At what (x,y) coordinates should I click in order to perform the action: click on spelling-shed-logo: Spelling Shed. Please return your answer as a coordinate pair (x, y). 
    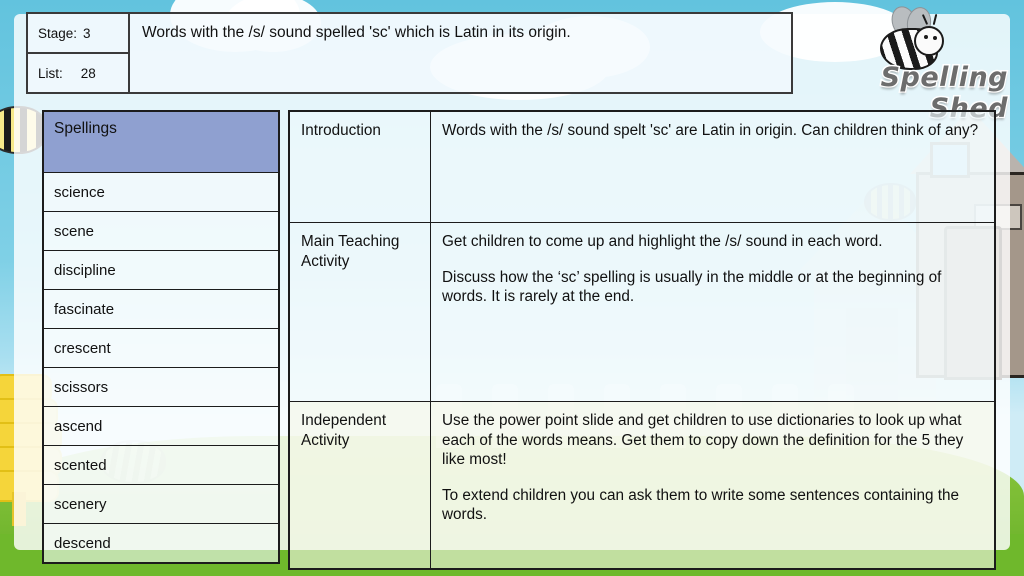
    Looking at the image, I should click on (908, 64).